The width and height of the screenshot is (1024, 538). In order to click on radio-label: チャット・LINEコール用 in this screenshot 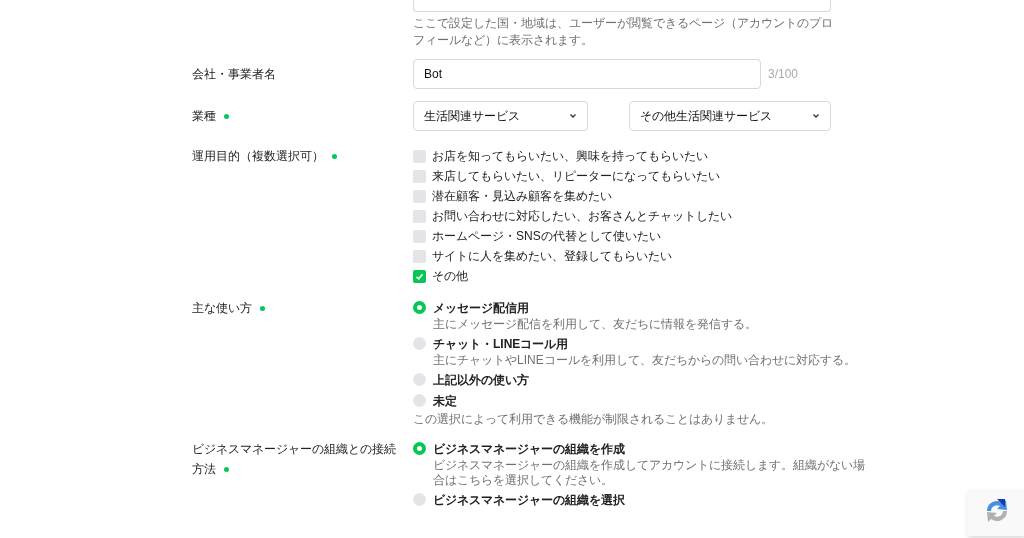, I will do `click(501, 344)`.